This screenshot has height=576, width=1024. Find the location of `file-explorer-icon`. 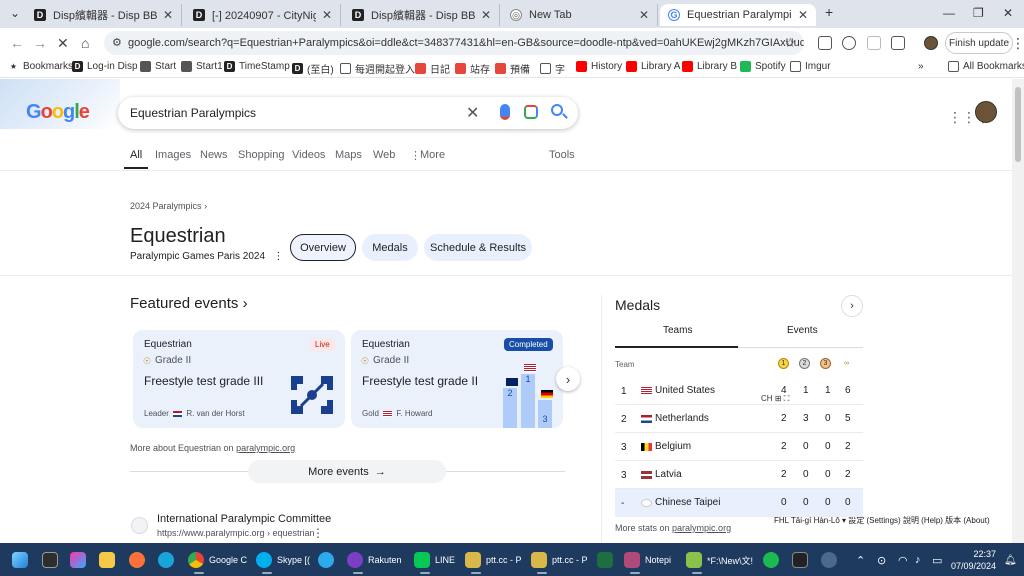

file-explorer-icon is located at coordinates (109, 560).